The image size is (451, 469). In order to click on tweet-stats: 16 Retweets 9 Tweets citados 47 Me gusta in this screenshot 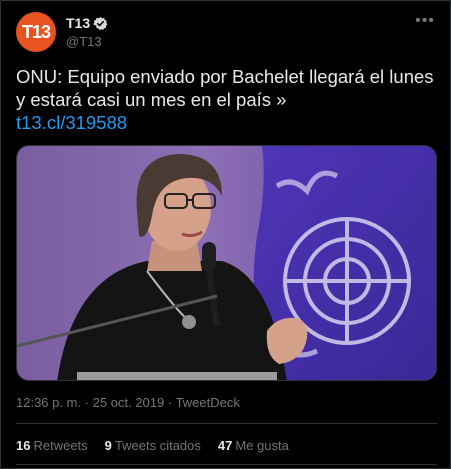, I will do `click(152, 445)`.